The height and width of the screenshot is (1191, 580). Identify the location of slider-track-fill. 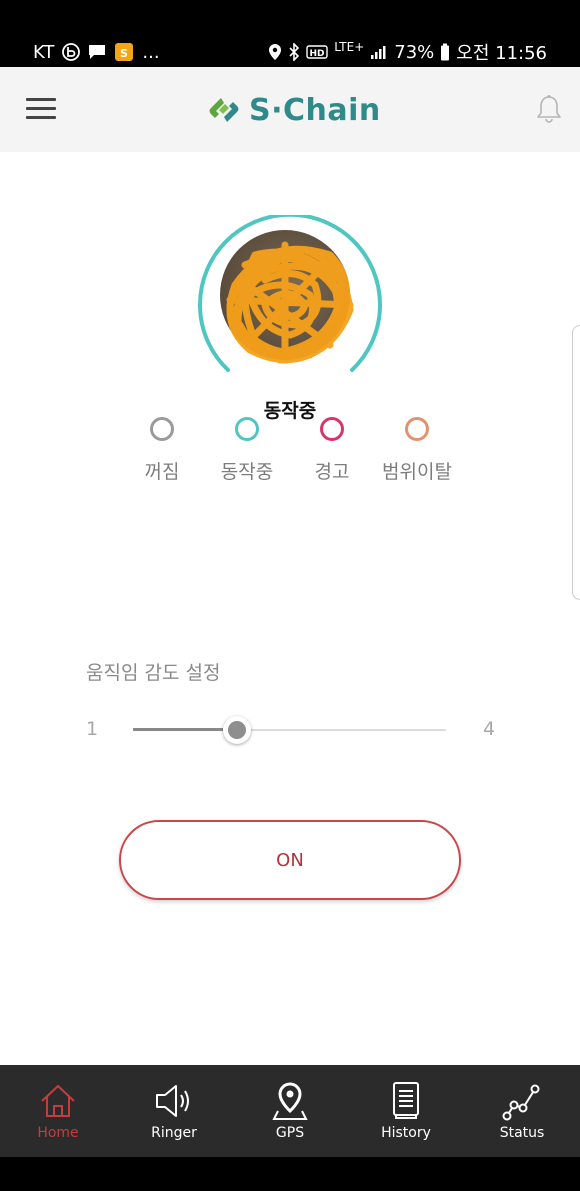
(178, 729).